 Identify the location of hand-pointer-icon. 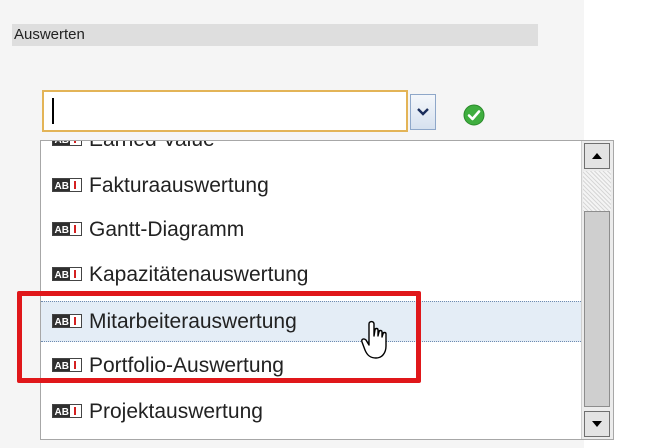
(374, 339).